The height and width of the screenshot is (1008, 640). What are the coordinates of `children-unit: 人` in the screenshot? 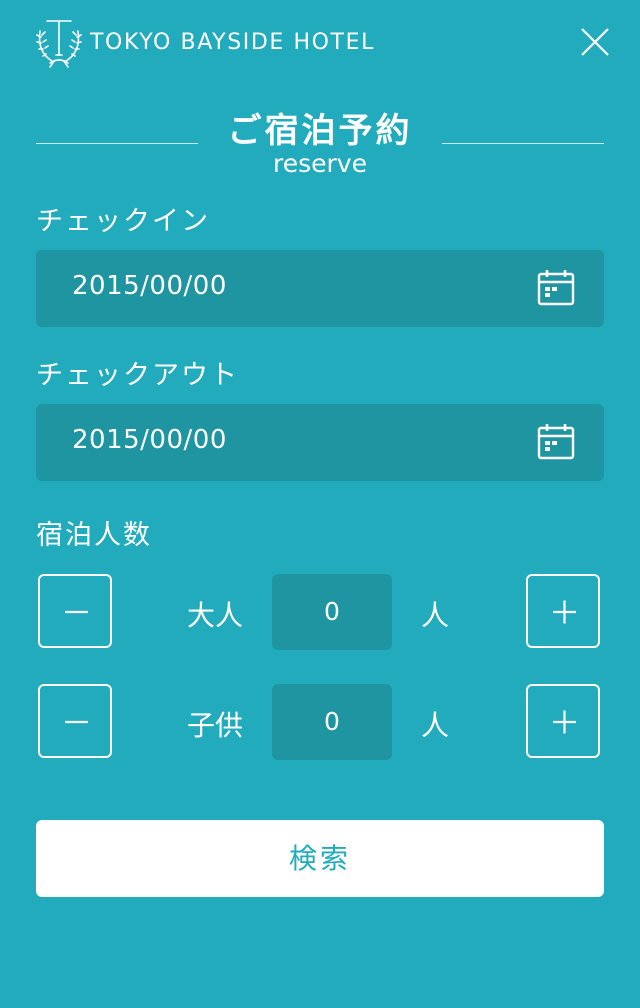 It's located at (434, 725).